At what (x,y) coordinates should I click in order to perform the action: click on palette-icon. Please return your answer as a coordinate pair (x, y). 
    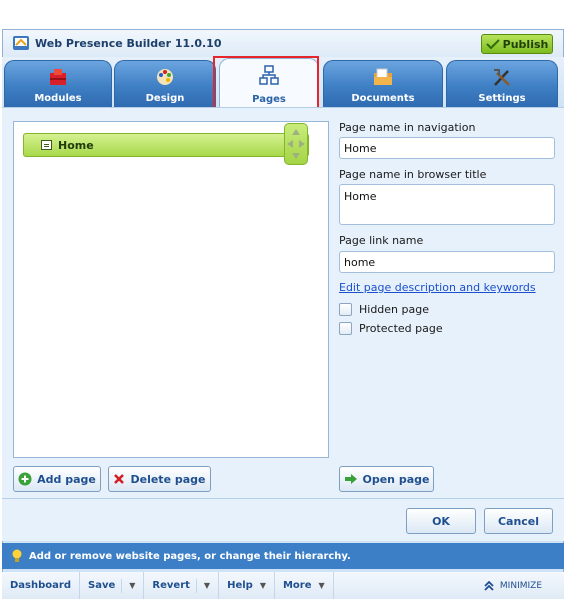
    Looking at the image, I should click on (165, 77).